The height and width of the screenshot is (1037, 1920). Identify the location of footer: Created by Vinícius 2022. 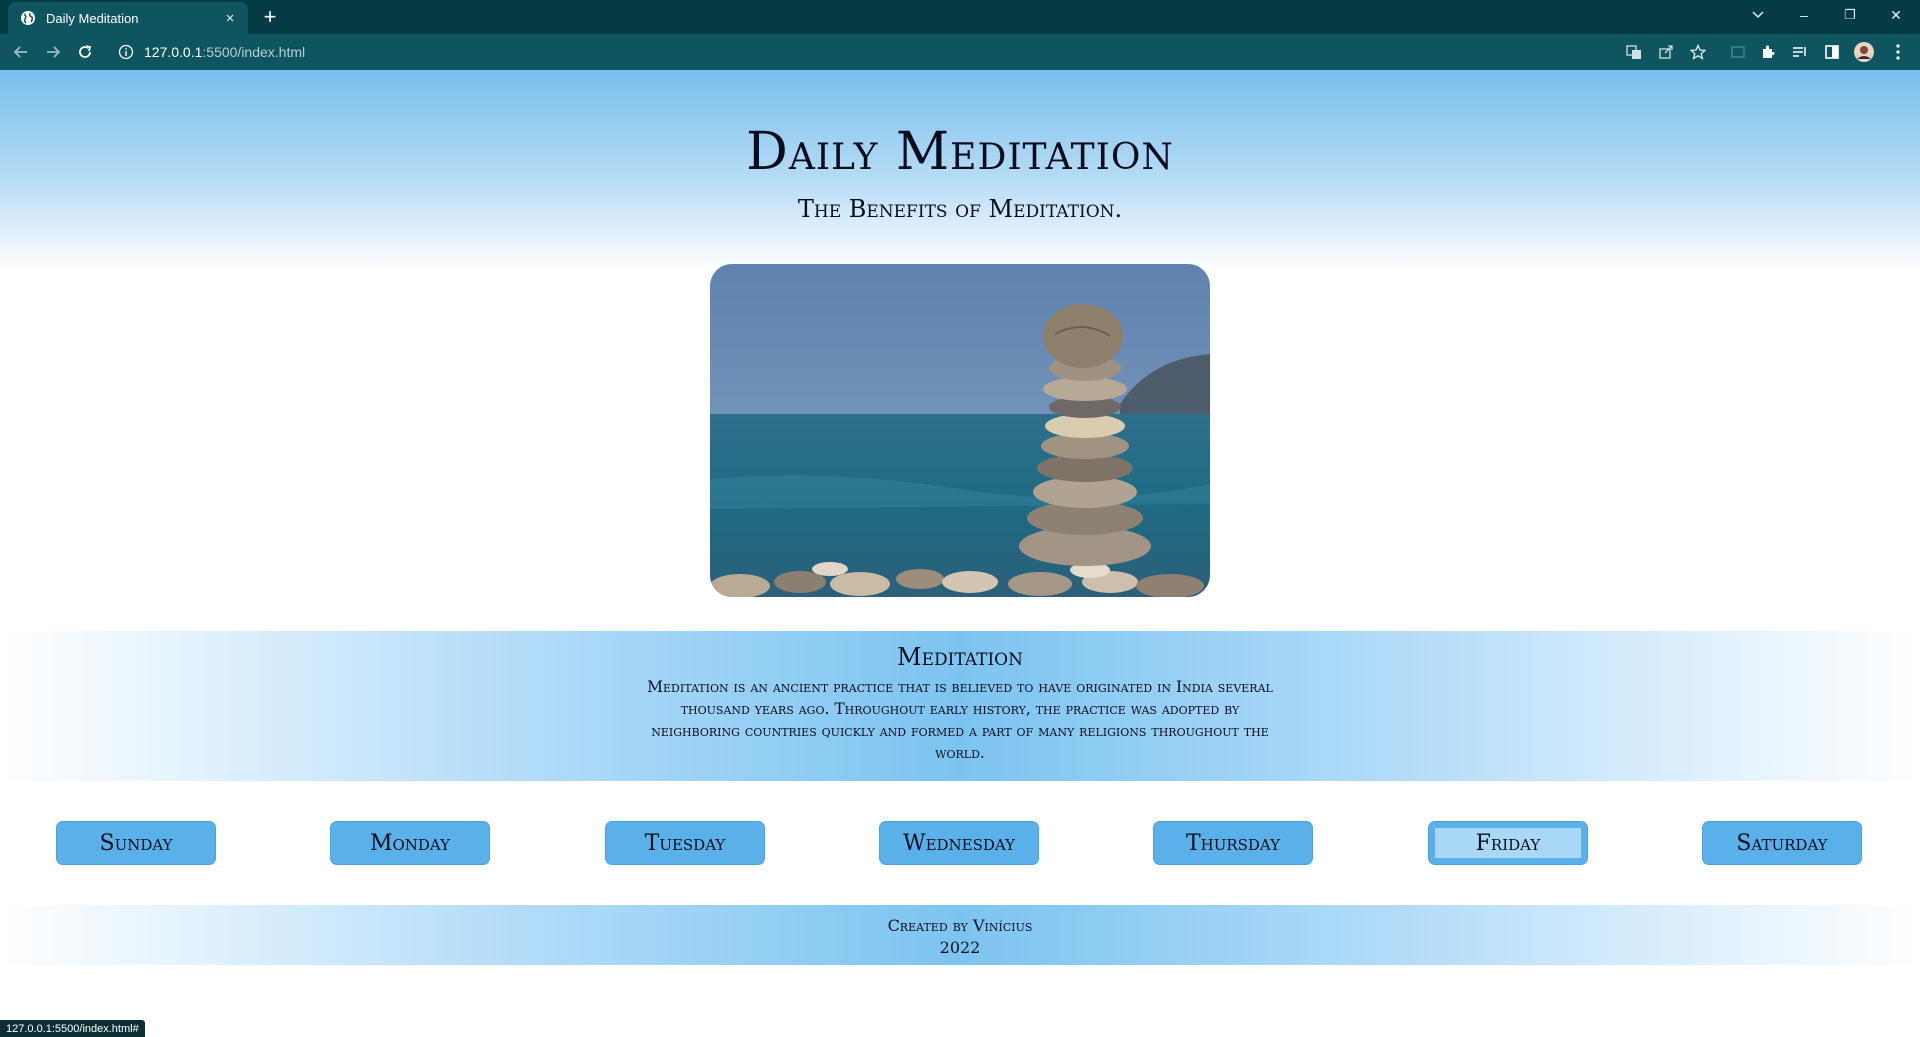
(960, 935).